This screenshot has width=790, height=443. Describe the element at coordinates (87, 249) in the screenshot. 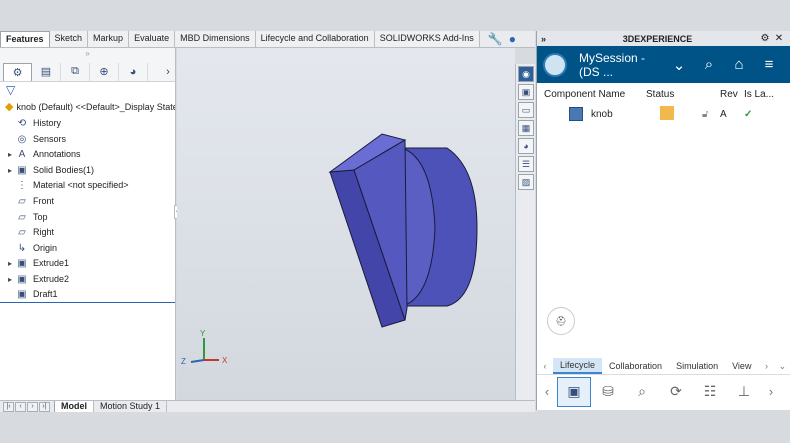

I see `tree-item: ↳ Origin` at that location.